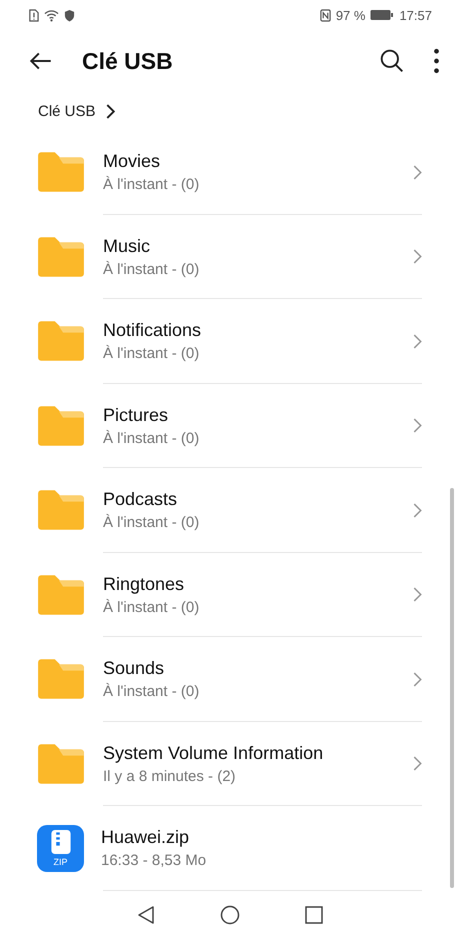 The height and width of the screenshot is (939, 460). I want to click on back-nav-button, so click(146, 915).